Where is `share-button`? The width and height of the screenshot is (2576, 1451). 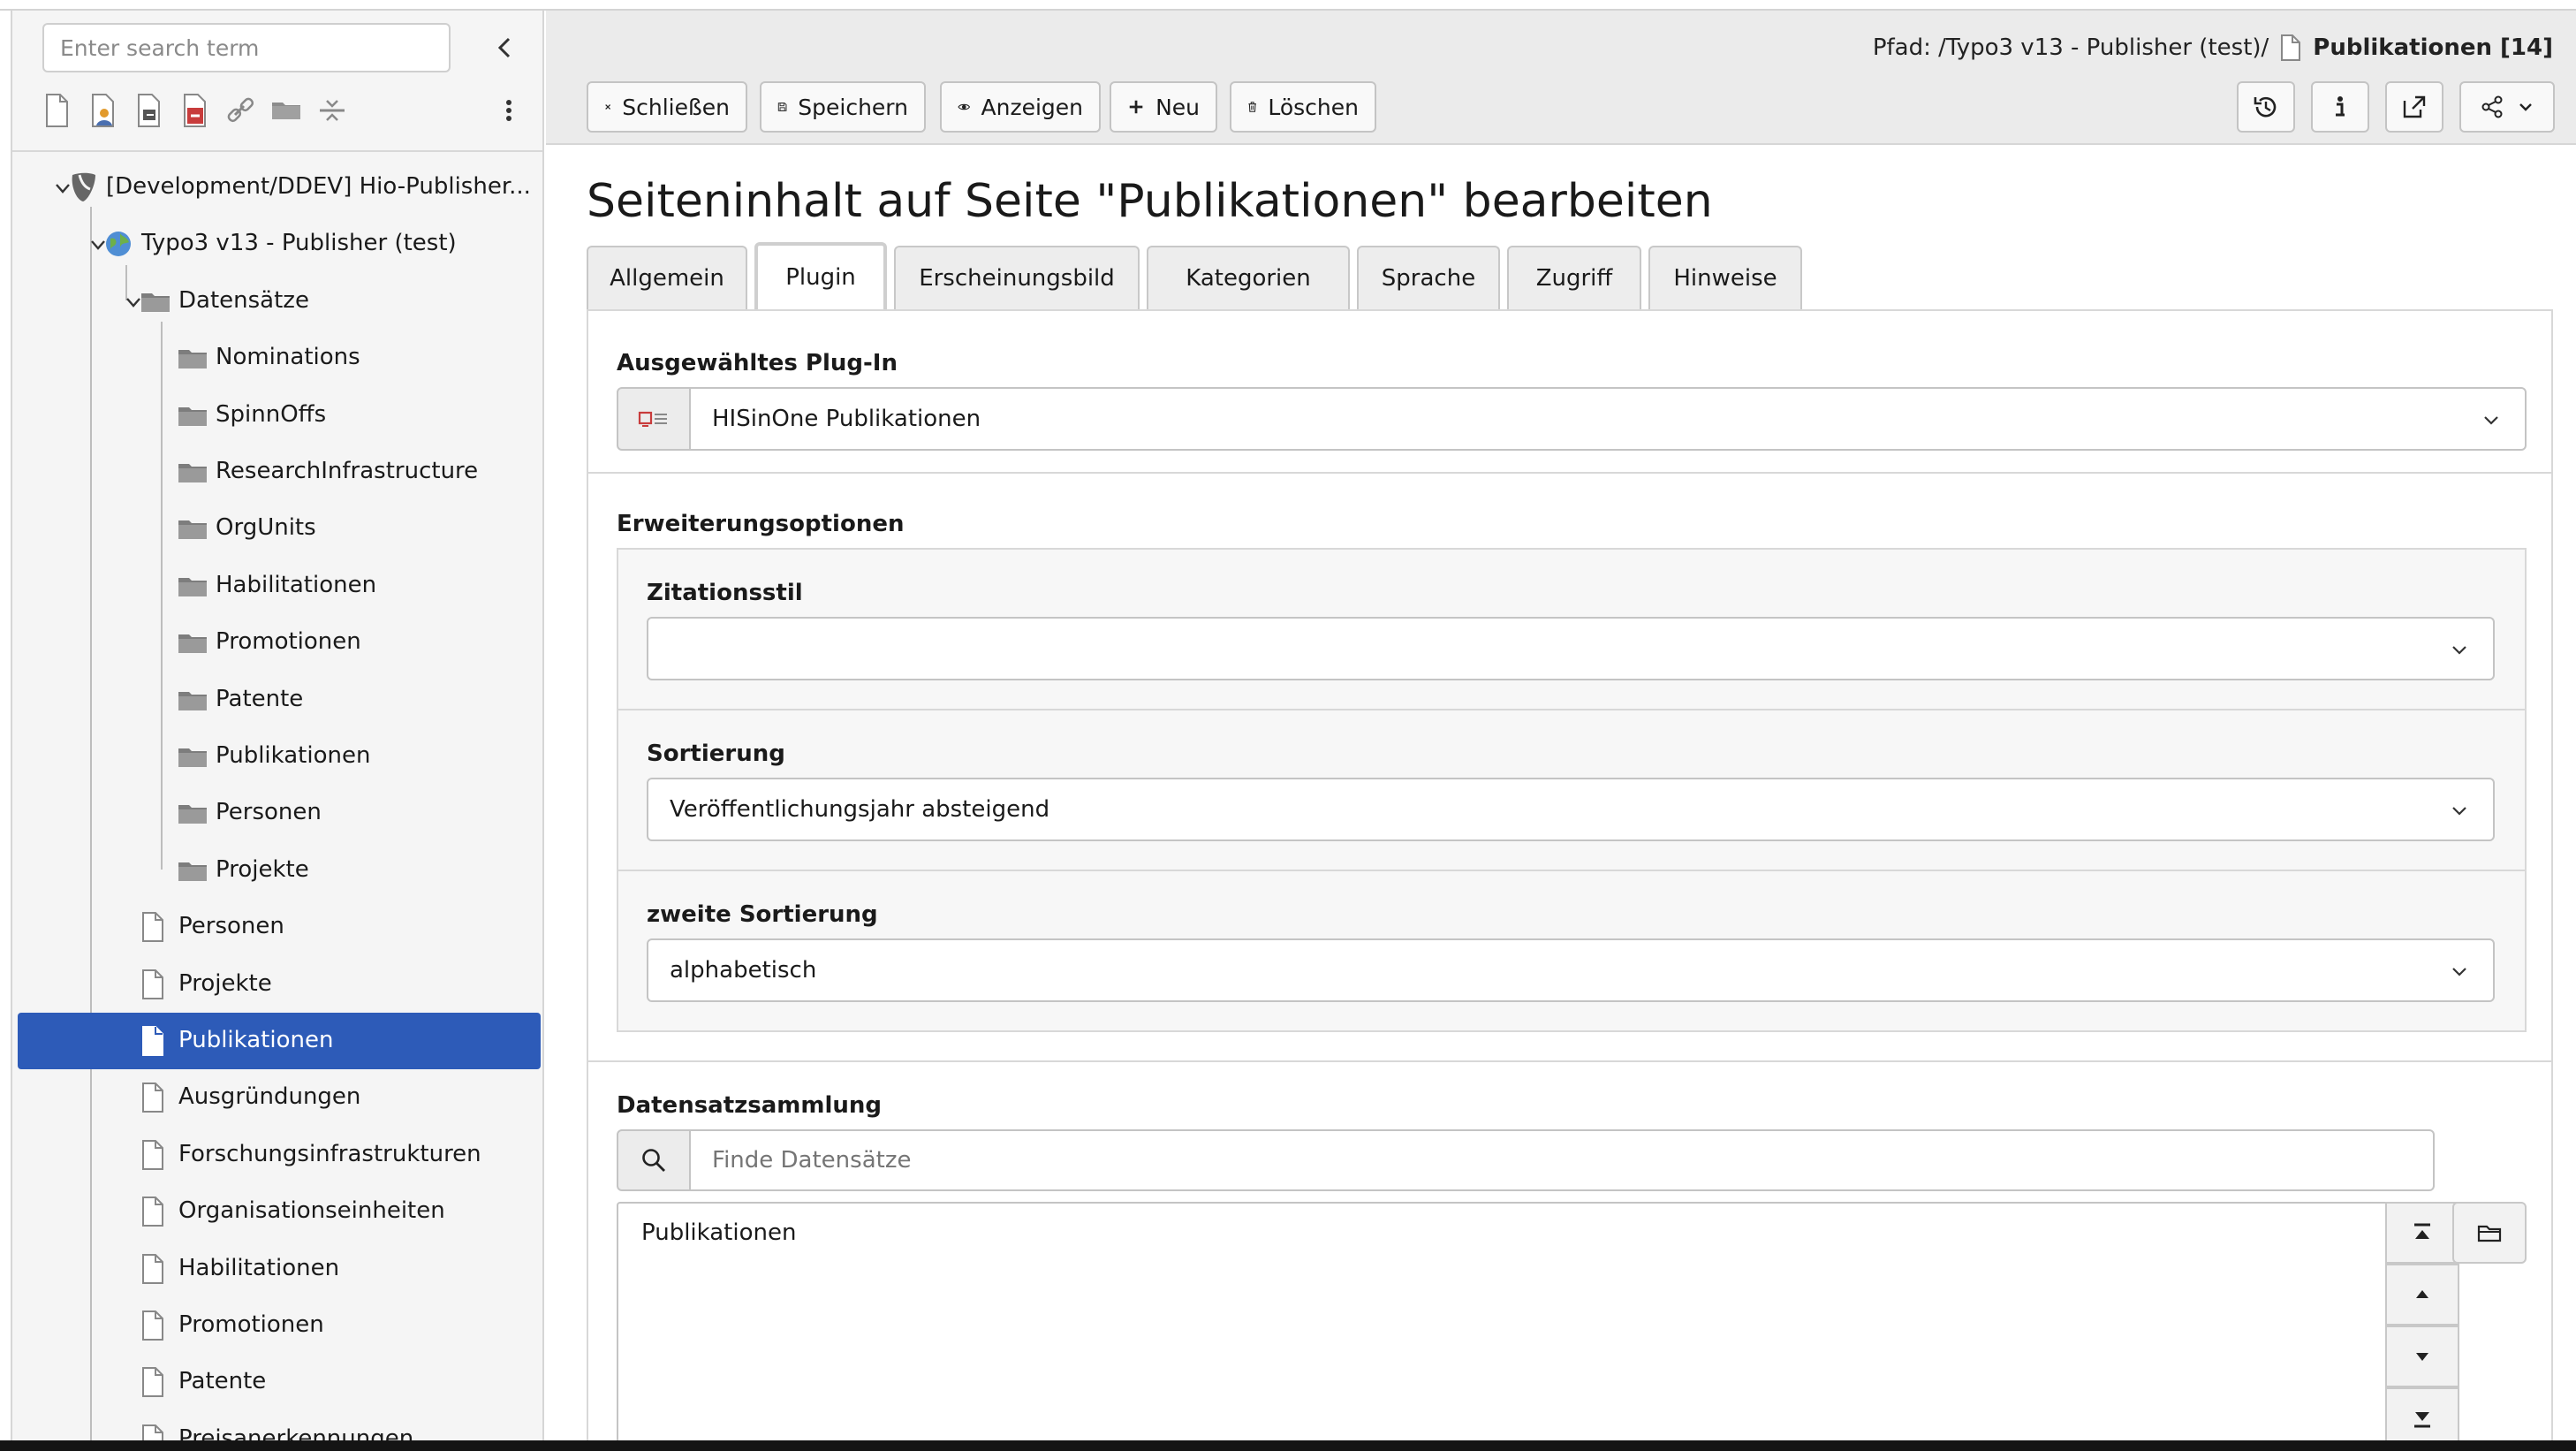 share-button is located at coordinates (2507, 107).